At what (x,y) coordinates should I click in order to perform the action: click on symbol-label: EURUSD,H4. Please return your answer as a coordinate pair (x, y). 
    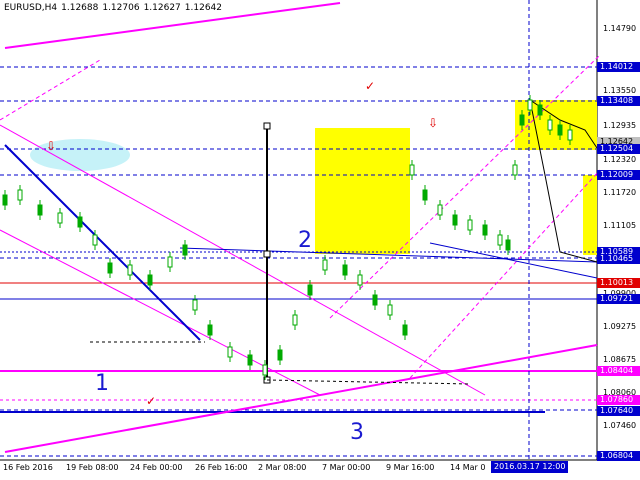
    Looking at the image, I should click on (31, 8).